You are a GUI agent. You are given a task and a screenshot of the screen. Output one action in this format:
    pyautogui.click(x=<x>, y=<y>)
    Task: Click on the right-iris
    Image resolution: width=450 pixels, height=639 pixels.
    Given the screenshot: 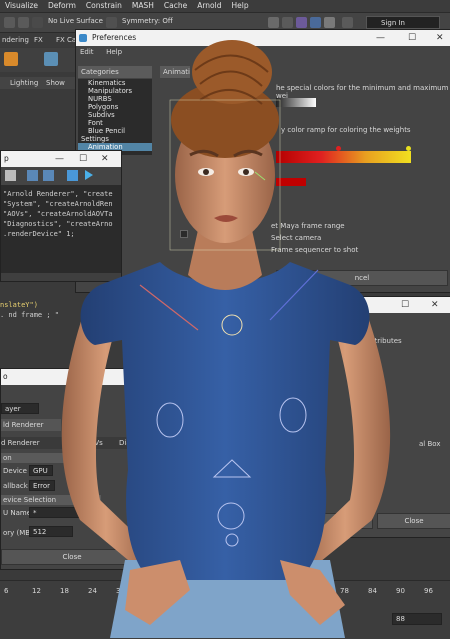 What is the action you would take?
    pyautogui.click(x=246, y=172)
    